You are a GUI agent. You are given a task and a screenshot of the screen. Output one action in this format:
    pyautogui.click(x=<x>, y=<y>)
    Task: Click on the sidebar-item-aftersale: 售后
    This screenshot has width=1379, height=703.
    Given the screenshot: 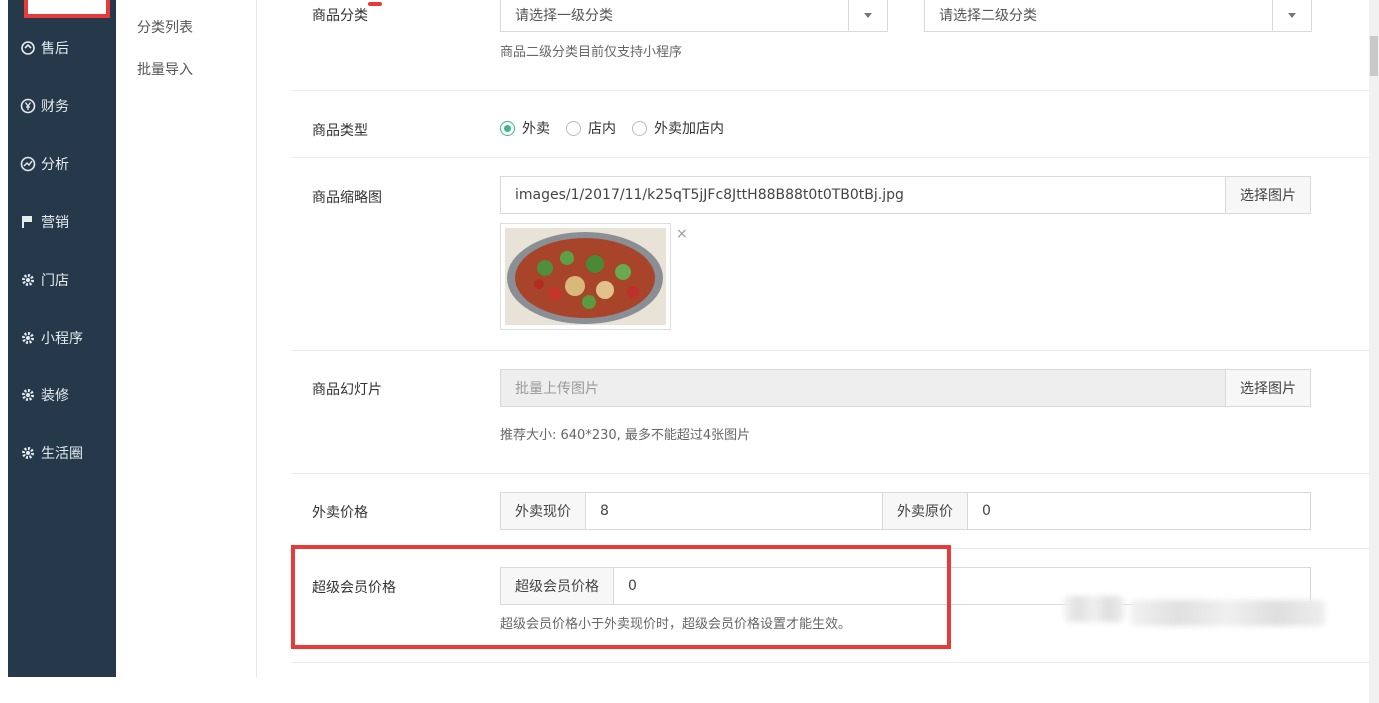 What is the action you would take?
    pyautogui.click(x=44, y=48)
    